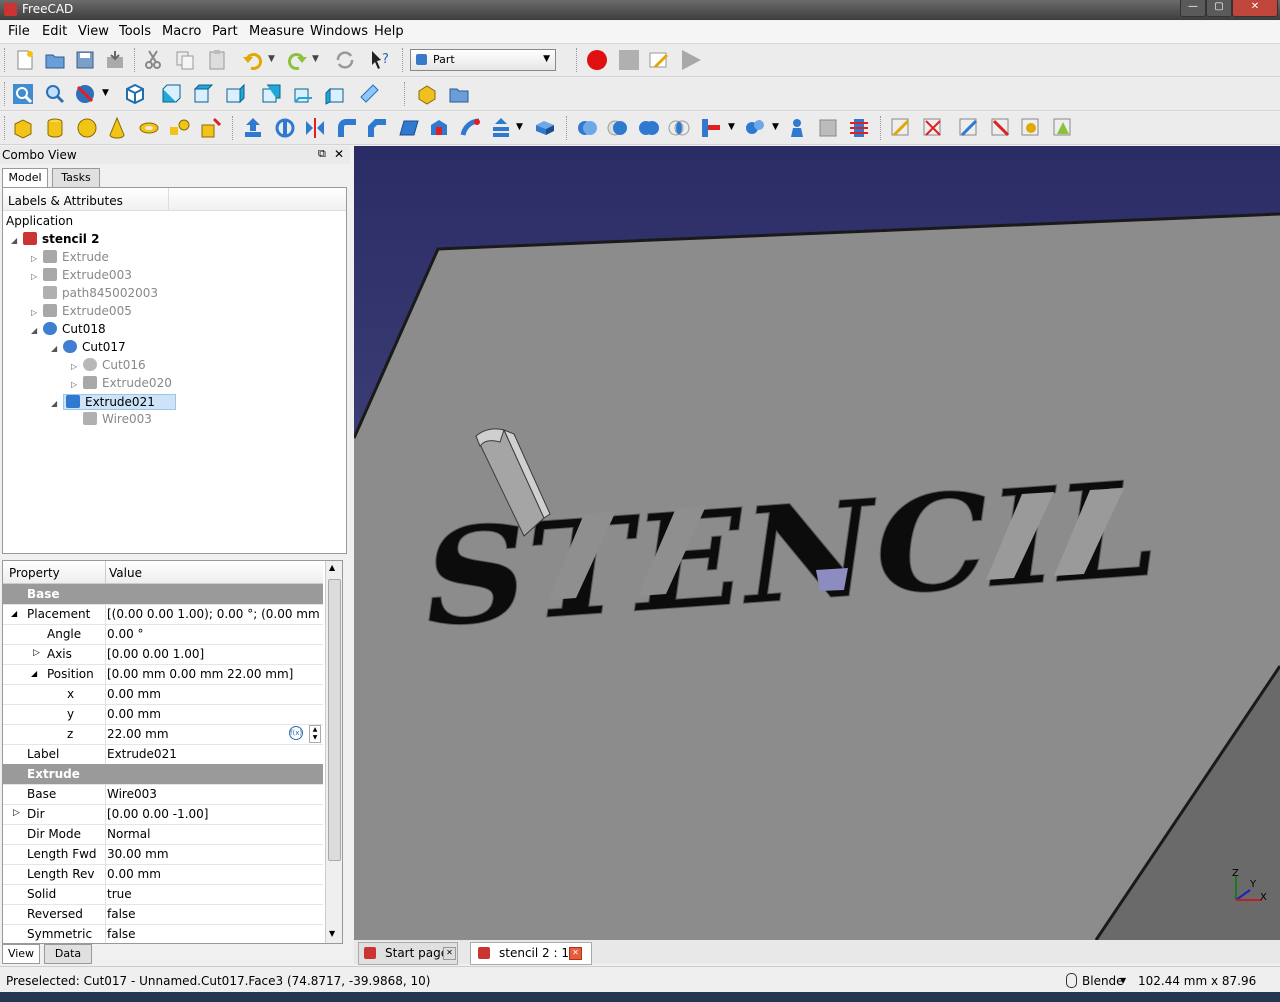  Describe the element at coordinates (163, 854) in the screenshot. I see `property-row-length-fwd: Length Fwd 30.00 mm` at that location.